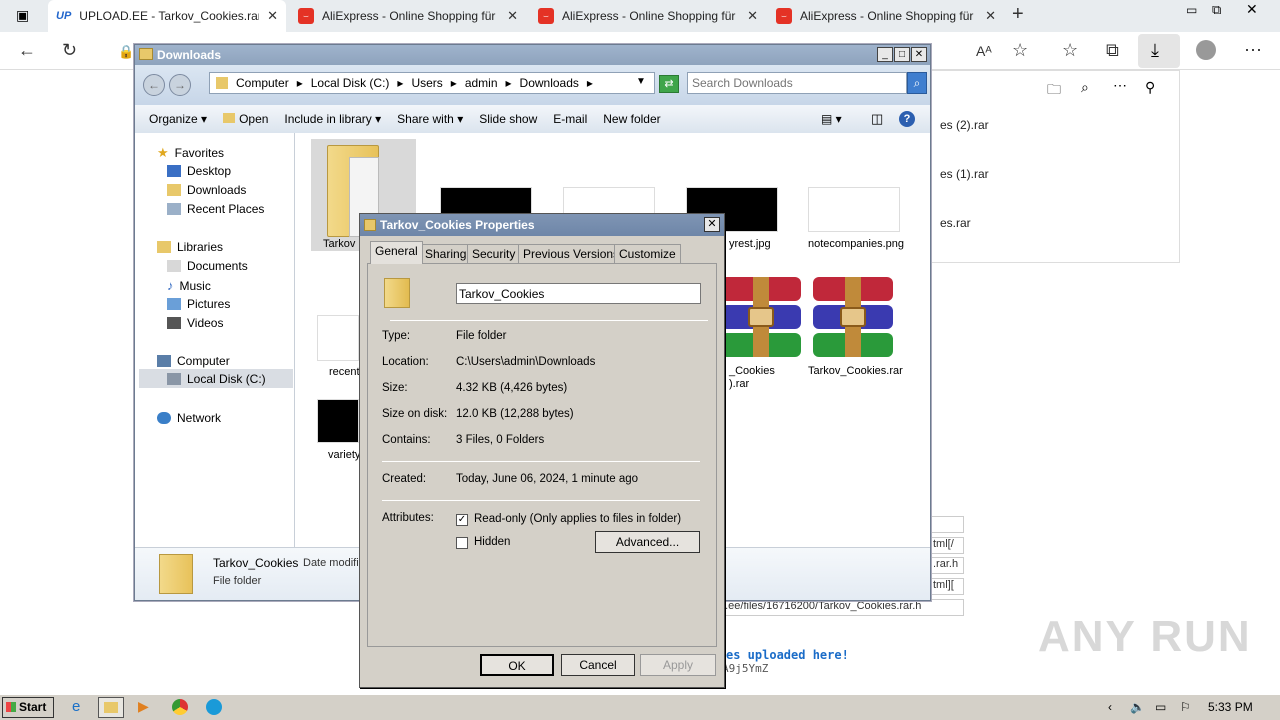 Image resolution: width=1280 pixels, height=720 pixels. Describe the element at coordinates (984, 51) in the screenshot. I see `read-aloud-icon: Aᴬ` at that location.